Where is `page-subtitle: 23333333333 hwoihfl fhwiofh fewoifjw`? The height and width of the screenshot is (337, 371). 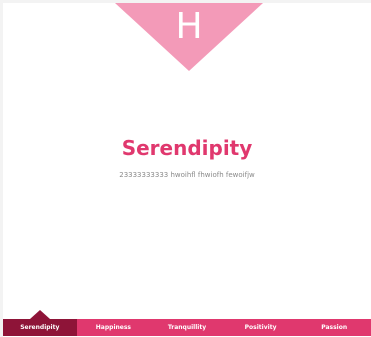 page-subtitle: 23333333333 hwoihfl fhwiofh fewoifjw is located at coordinates (187, 175).